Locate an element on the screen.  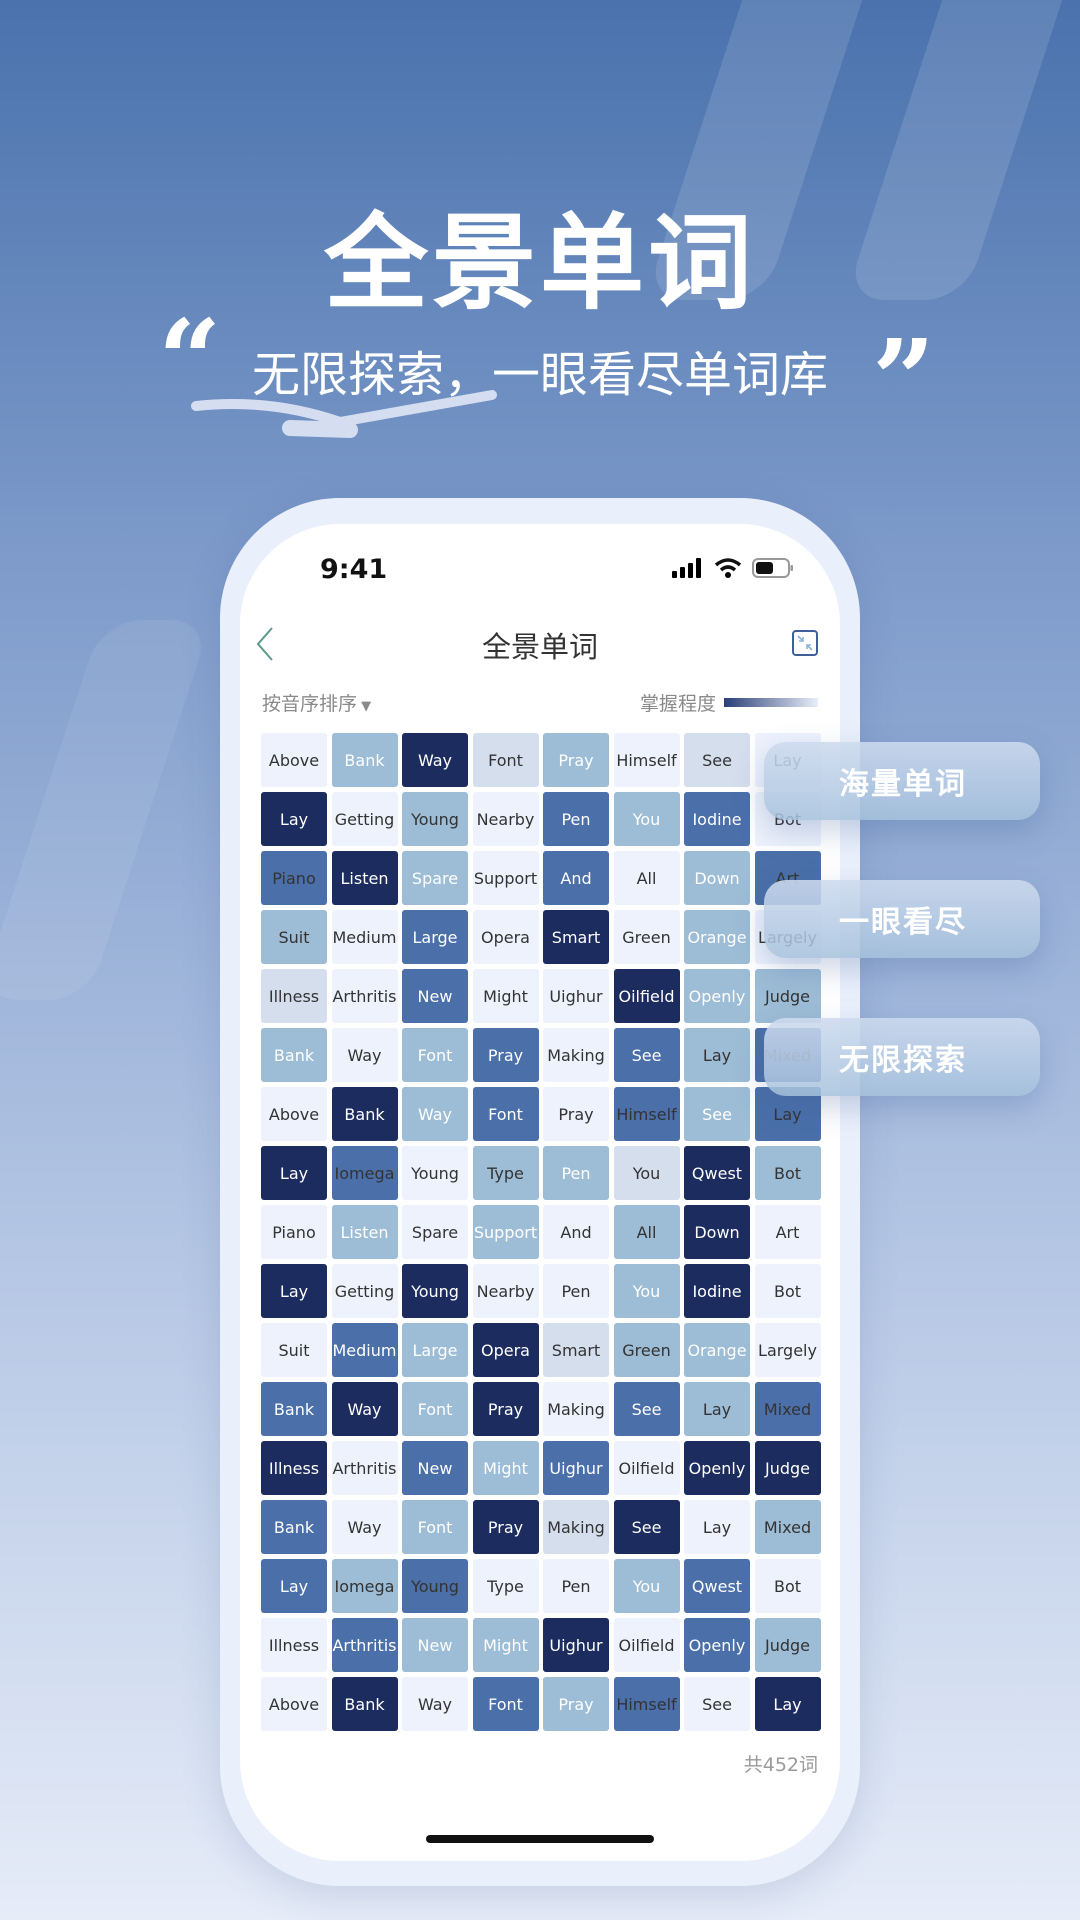
word-cell: Piano is located at coordinates (294, 878).